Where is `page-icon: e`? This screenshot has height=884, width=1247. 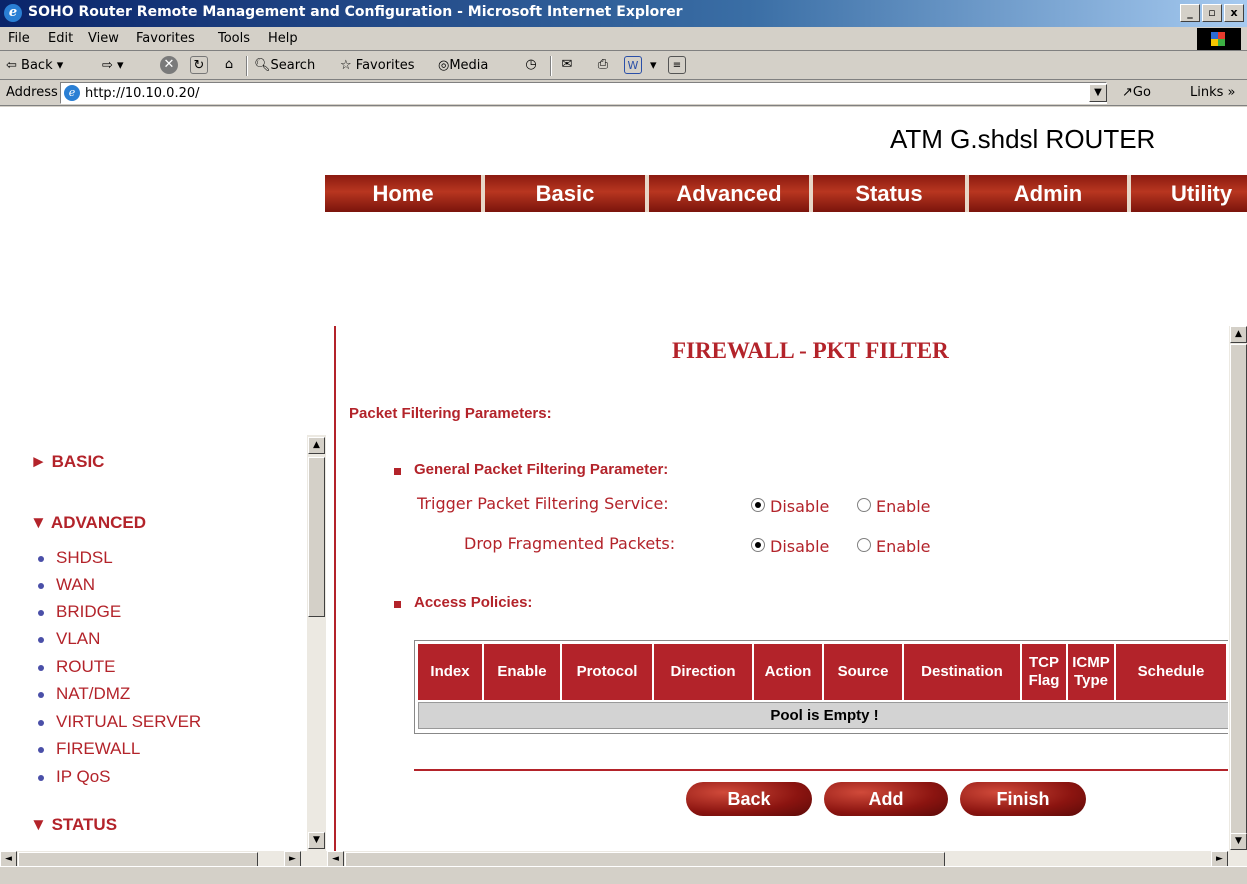 page-icon: e is located at coordinates (72, 93).